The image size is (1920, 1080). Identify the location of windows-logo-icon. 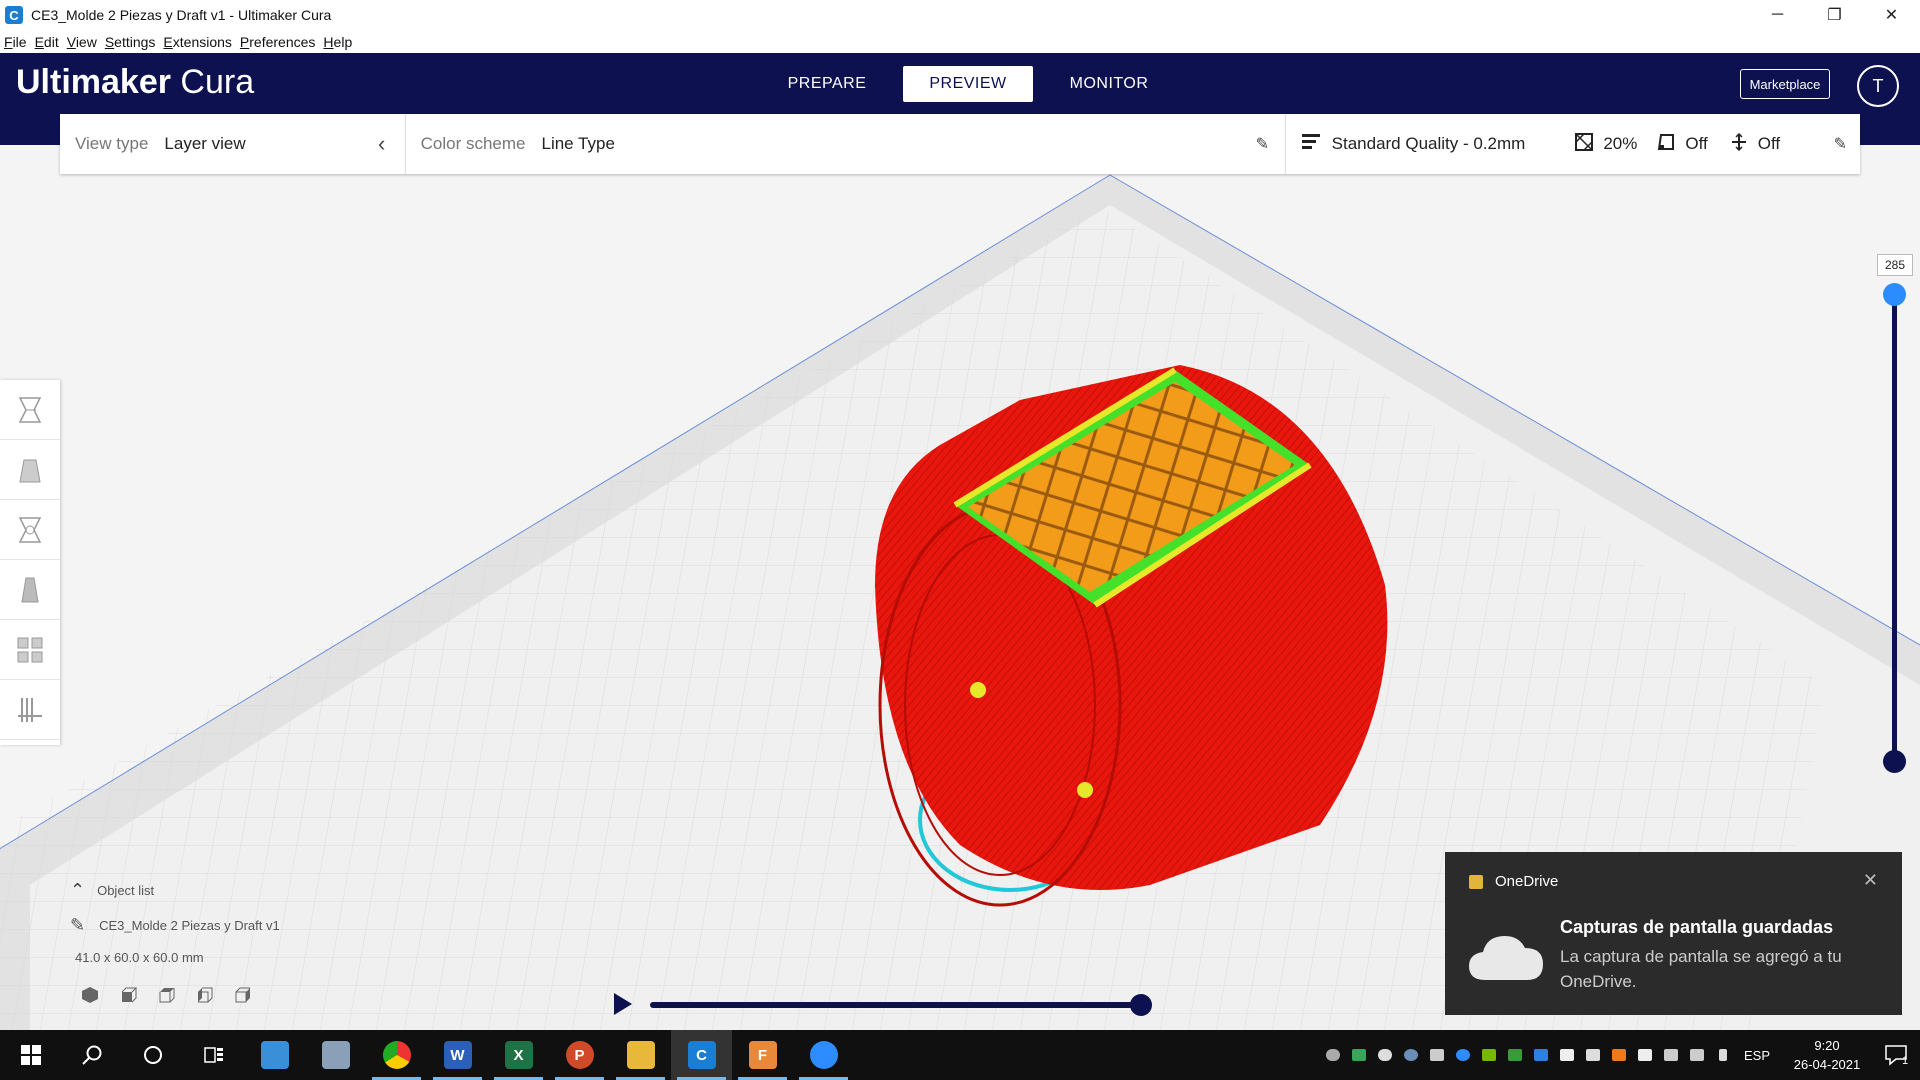
(30, 1055).